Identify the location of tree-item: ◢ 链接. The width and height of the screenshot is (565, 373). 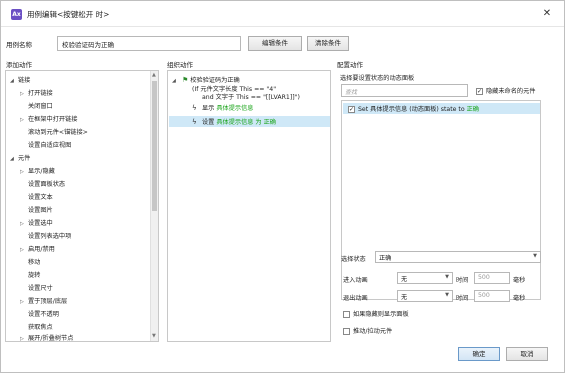
(20, 79).